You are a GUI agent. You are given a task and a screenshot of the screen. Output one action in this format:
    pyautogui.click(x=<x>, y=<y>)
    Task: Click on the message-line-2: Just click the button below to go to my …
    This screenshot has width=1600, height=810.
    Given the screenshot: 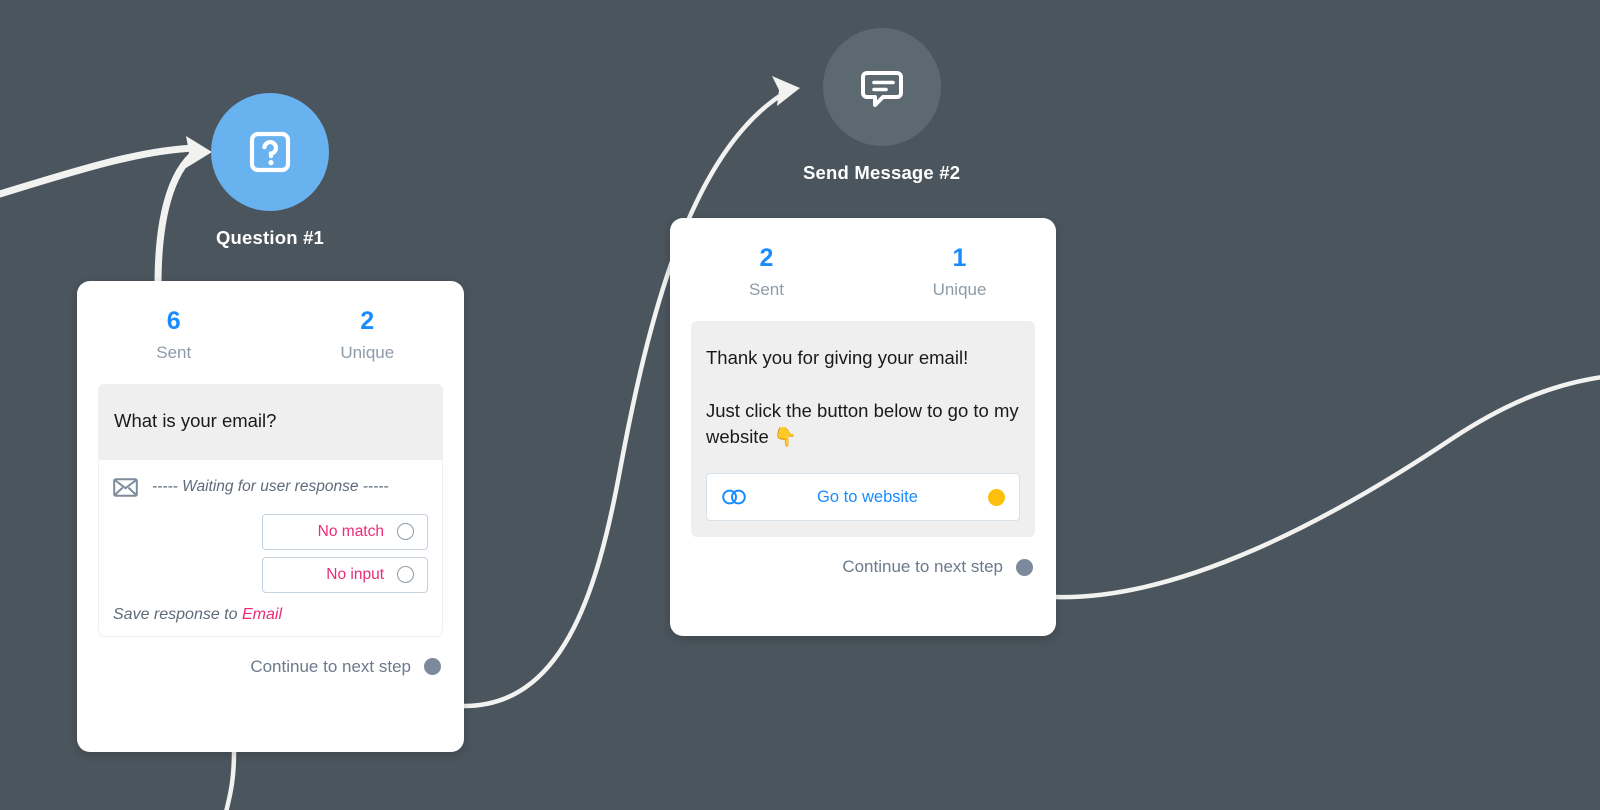 What is the action you would take?
    pyautogui.click(x=862, y=423)
    